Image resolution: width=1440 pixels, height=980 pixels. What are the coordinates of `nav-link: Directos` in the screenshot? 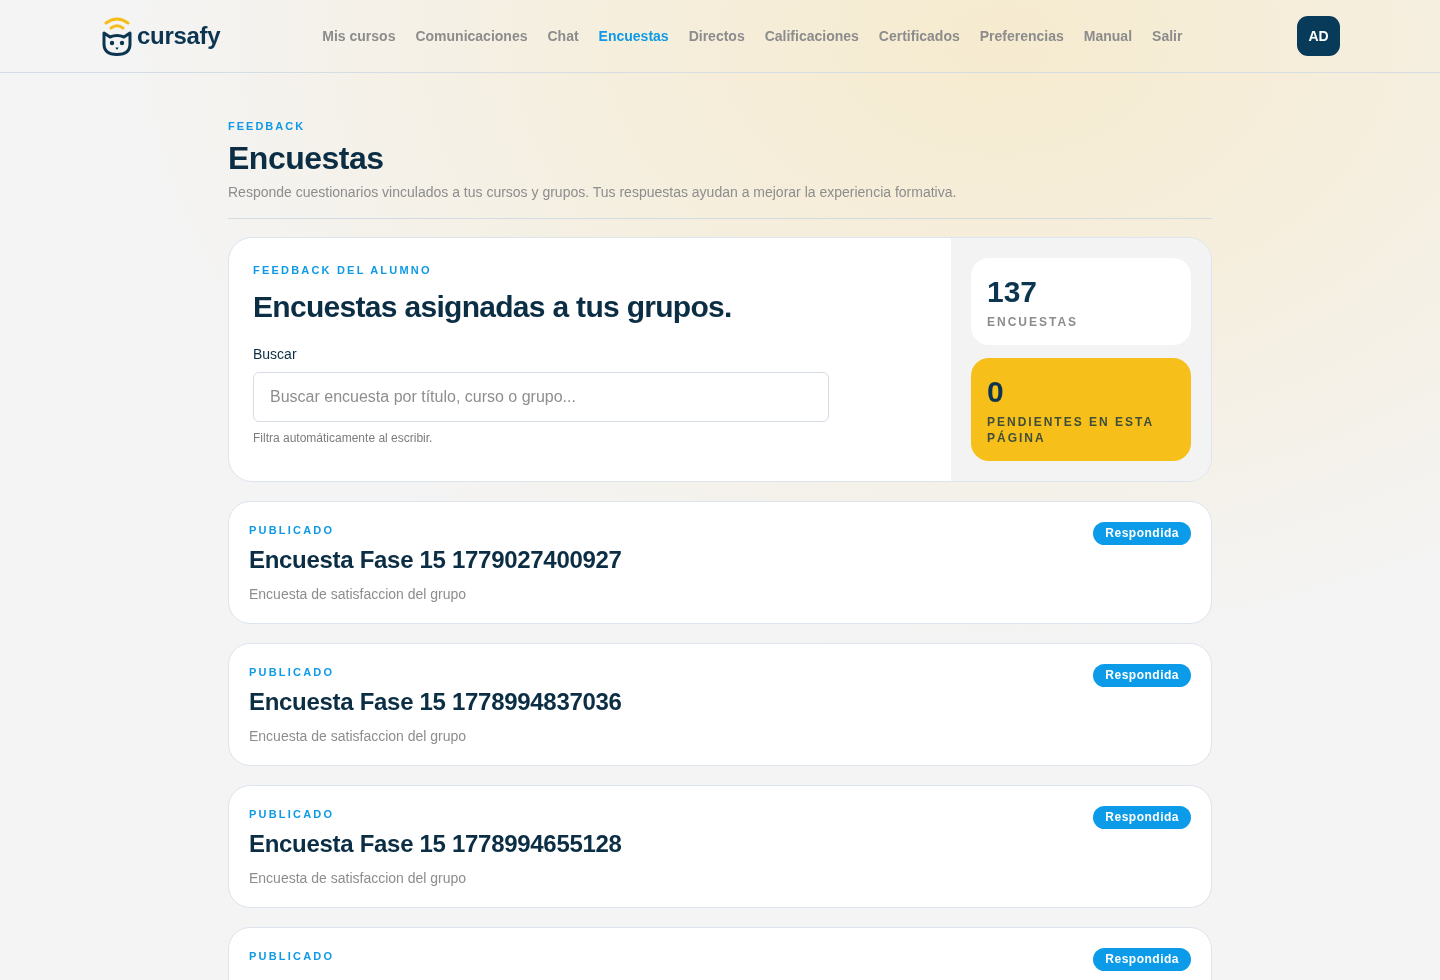 It's located at (716, 36).